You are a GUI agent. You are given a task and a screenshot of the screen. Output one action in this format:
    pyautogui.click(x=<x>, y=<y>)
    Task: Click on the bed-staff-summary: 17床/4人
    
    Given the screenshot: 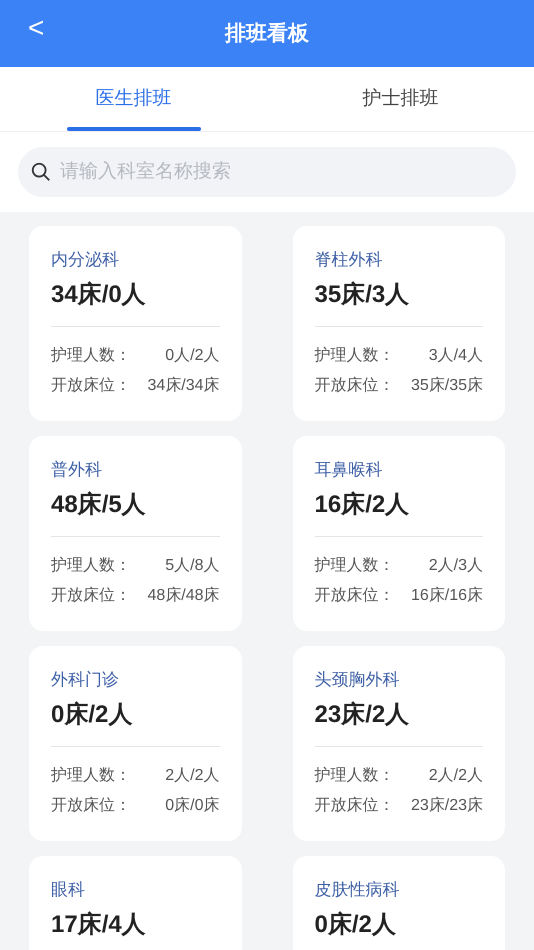 What is the action you would take?
    pyautogui.click(x=99, y=925)
    